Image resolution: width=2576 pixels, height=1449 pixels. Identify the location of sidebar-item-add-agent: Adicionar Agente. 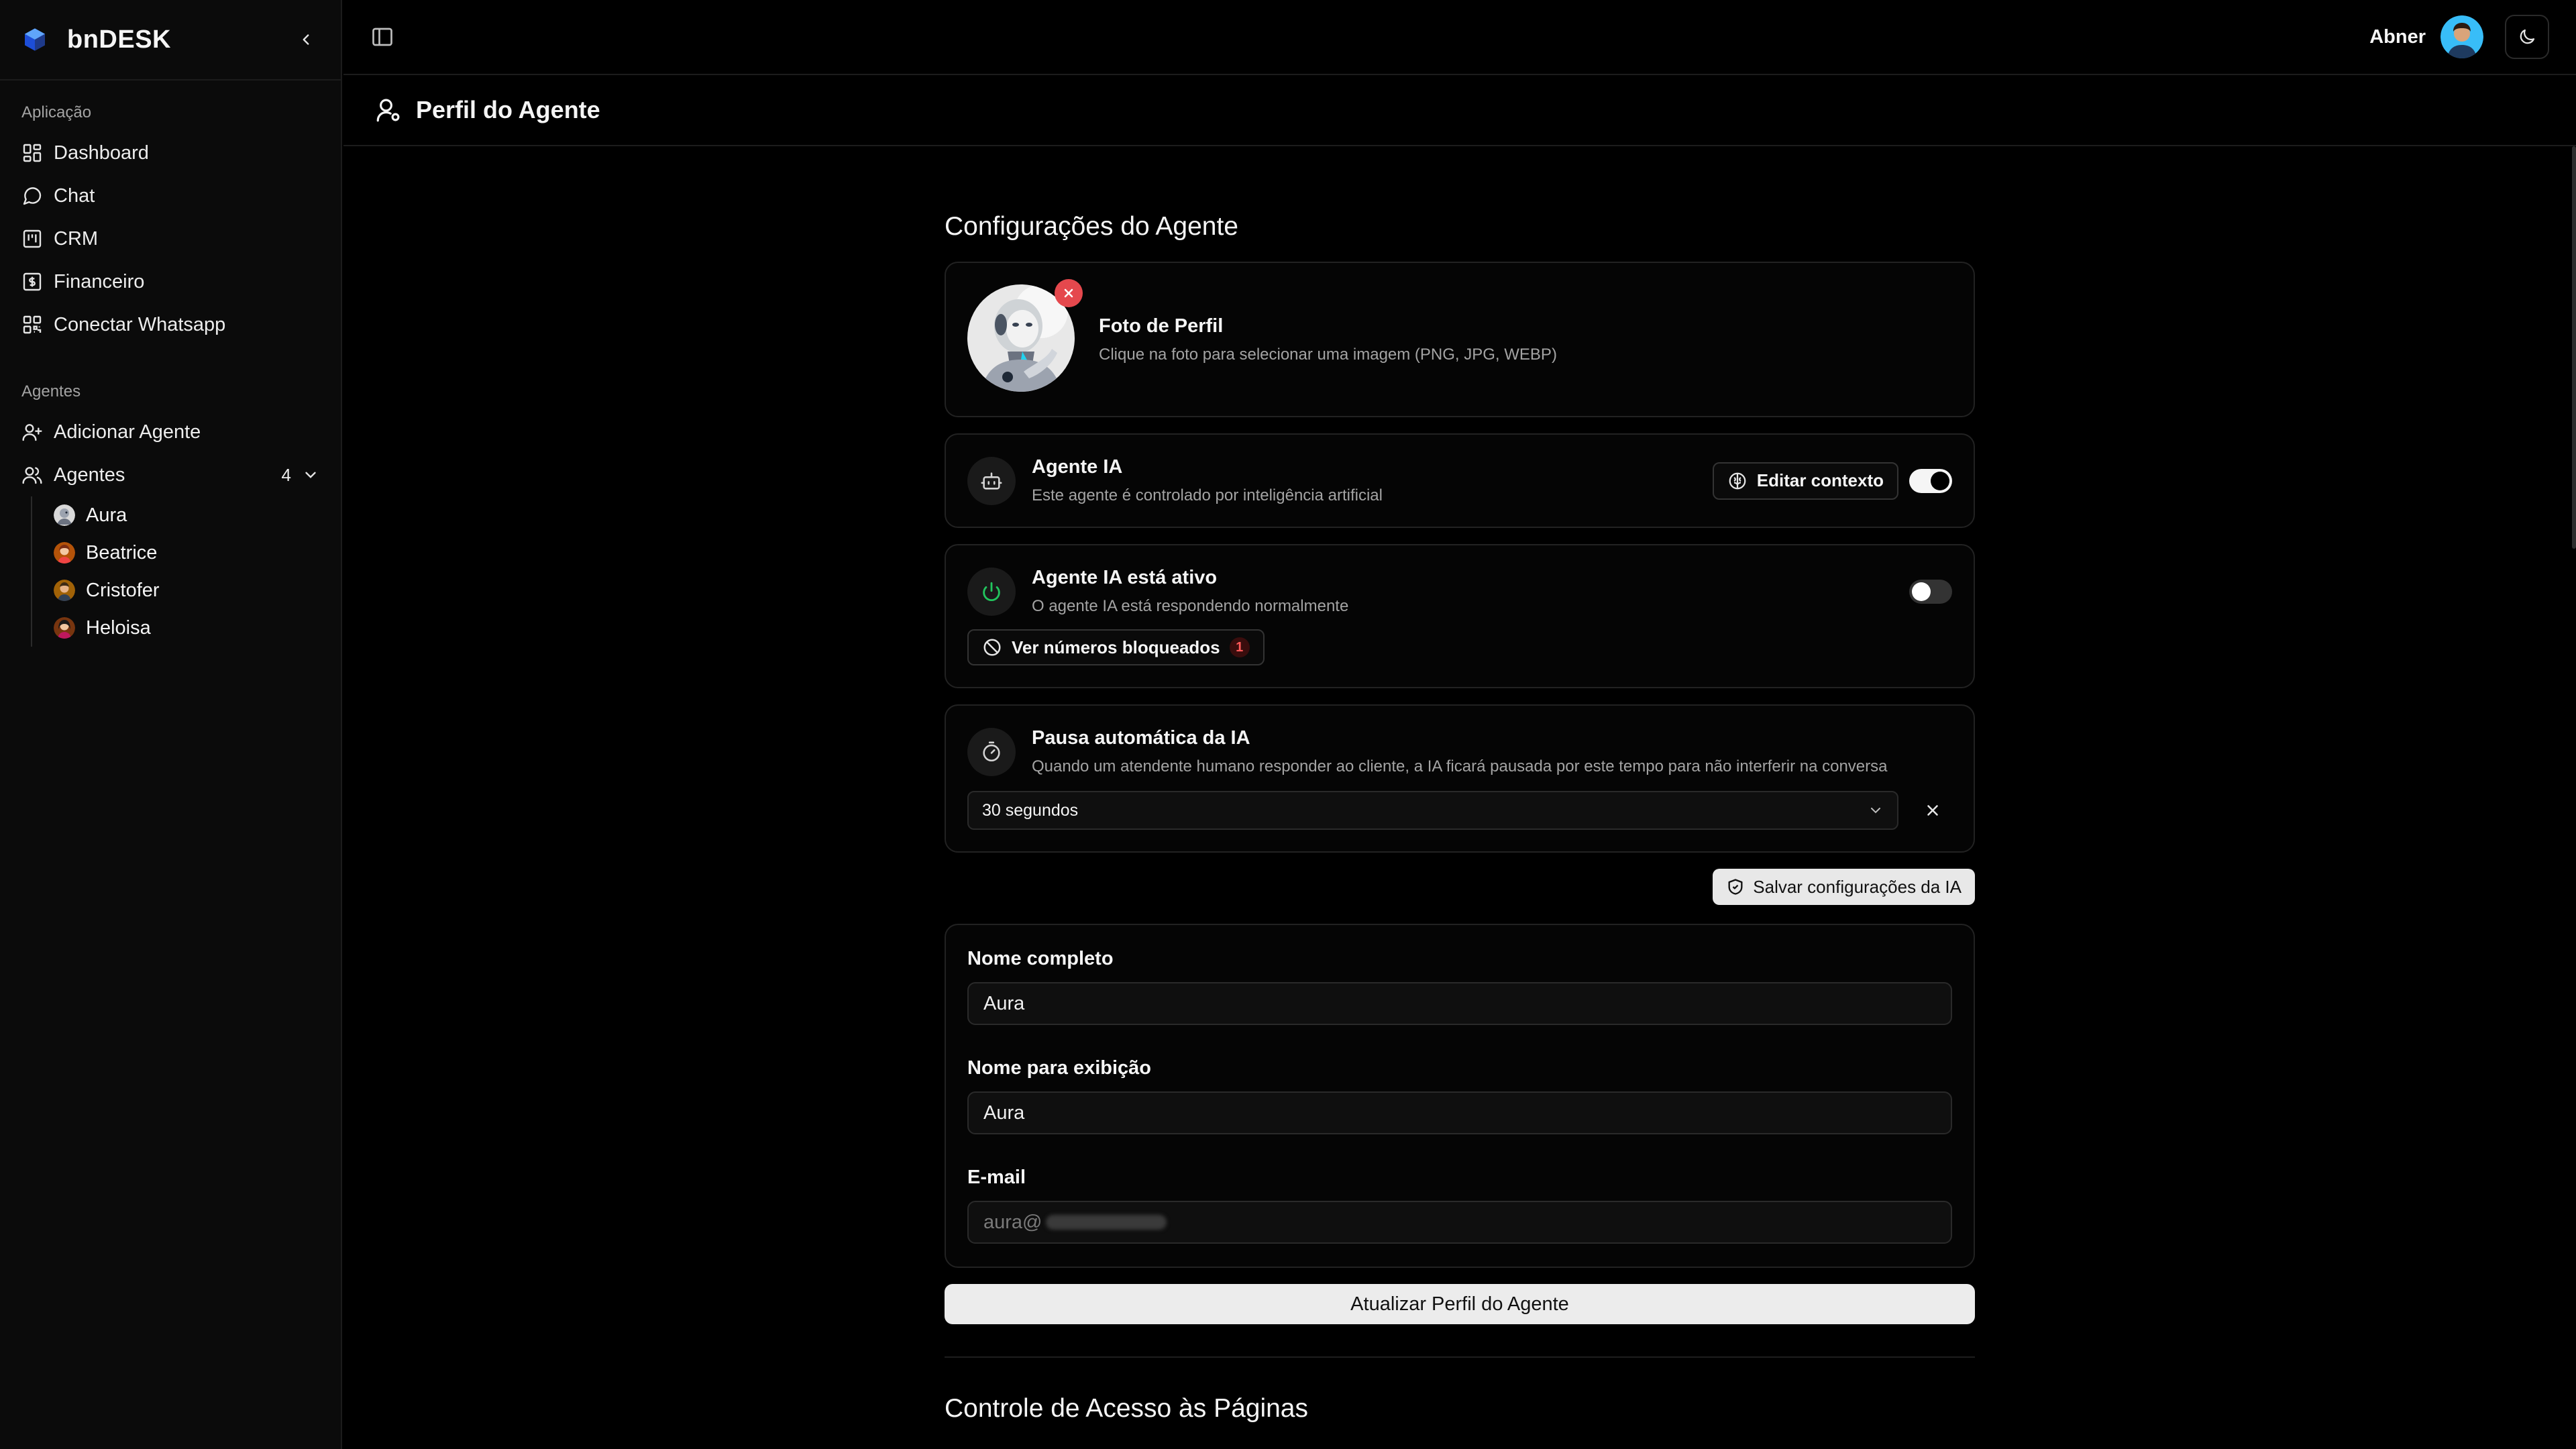
(170, 432).